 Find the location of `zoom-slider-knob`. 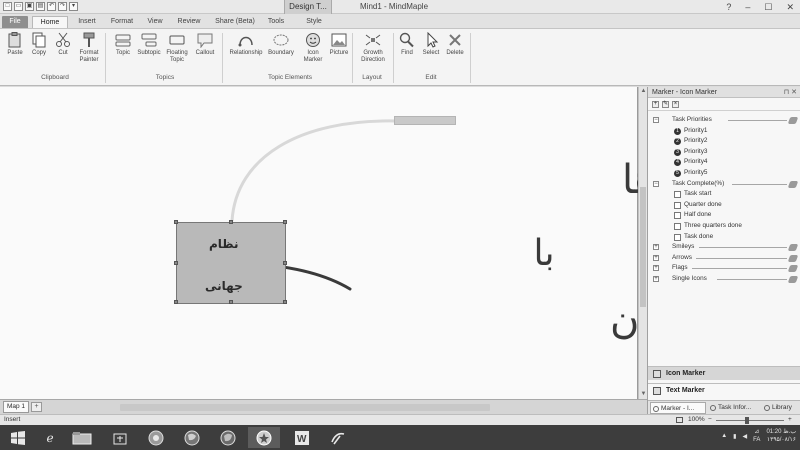

zoom-slider-knob is located at coordinates (747, 420).